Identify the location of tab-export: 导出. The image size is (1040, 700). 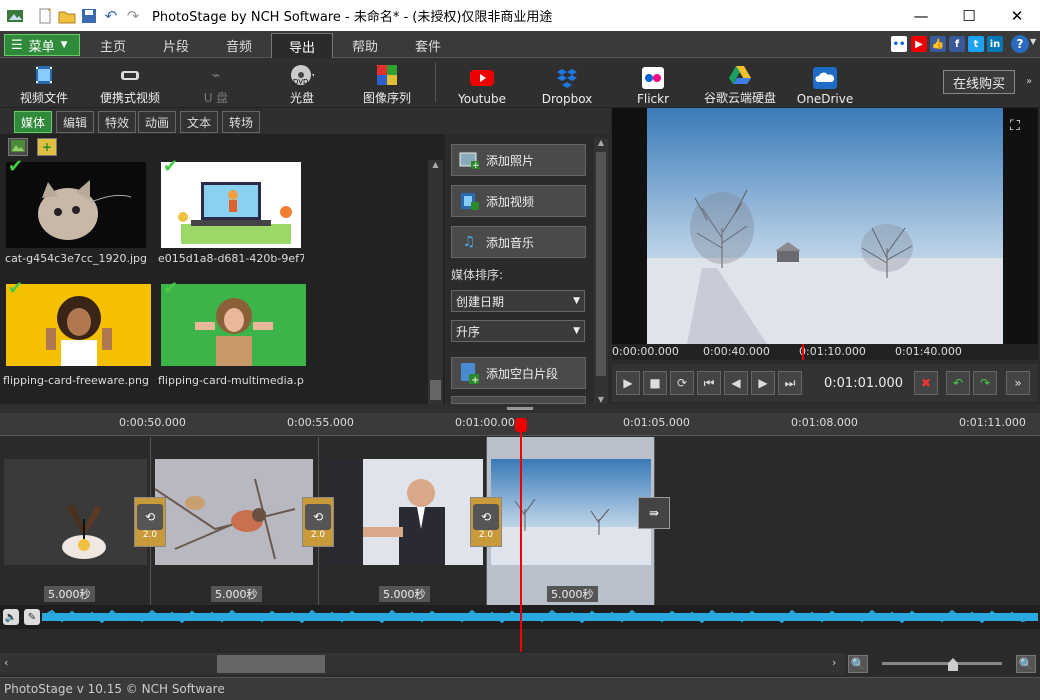
(302, 45).